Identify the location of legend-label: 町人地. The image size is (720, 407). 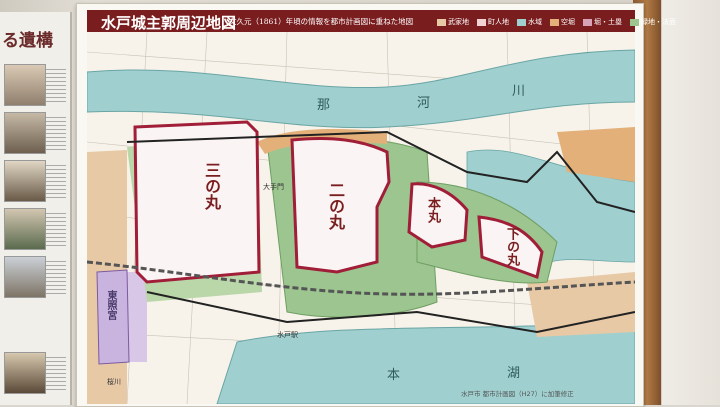
(498, 22).